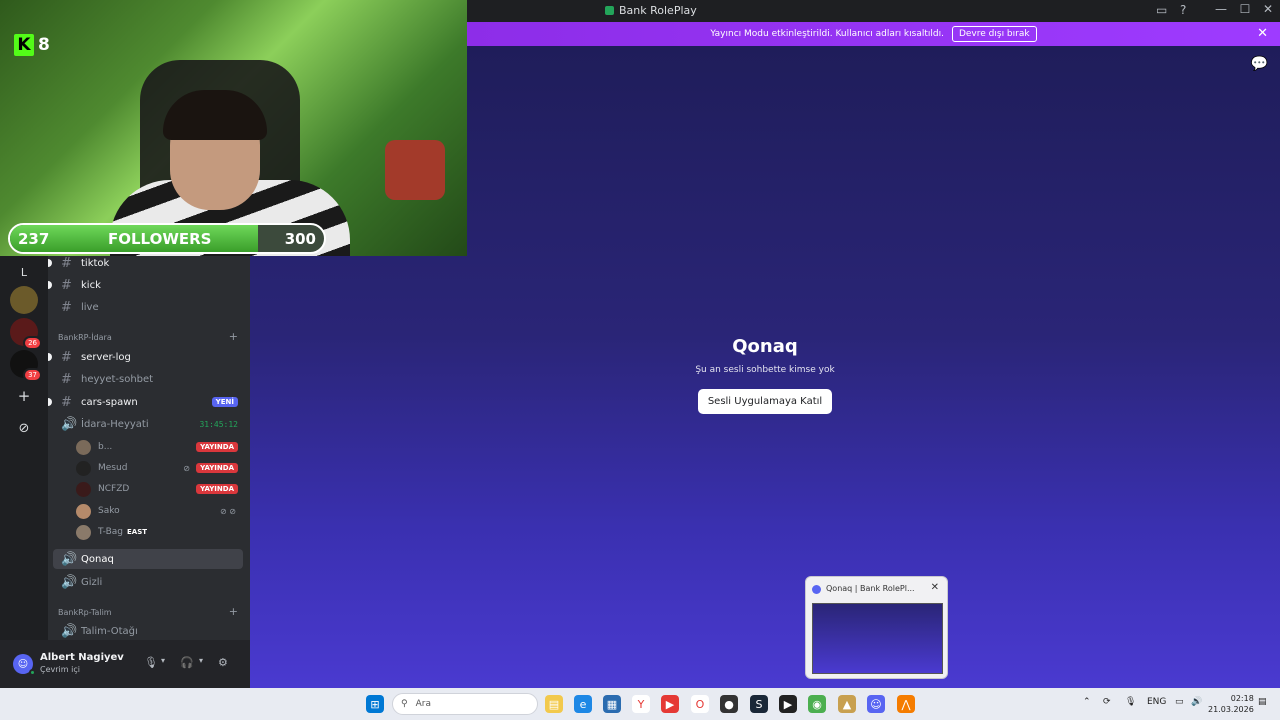 The height and width of the screenshot is (720, 1280). What do you see at coordinates (24, 272) in the screenshot?
I see `server-letter-l: L` at bounding box center [24, 272].